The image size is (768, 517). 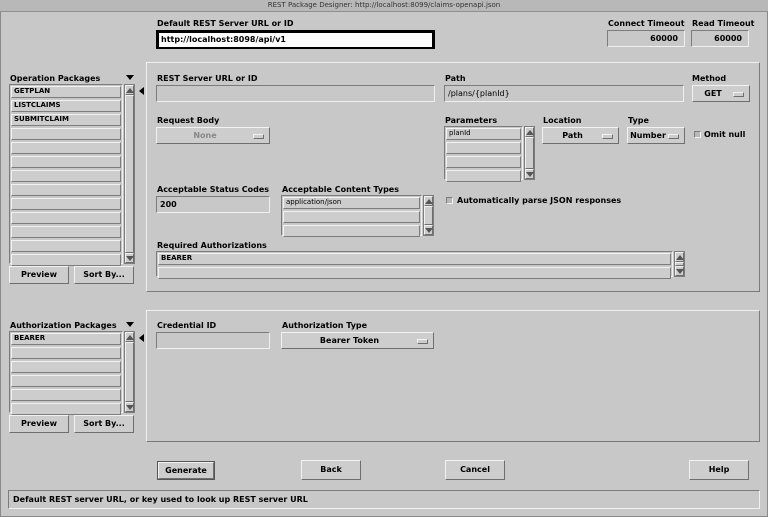 I want to click on default-url-value: http://localhost:8098/api/v1, so click(x=295, y=40).